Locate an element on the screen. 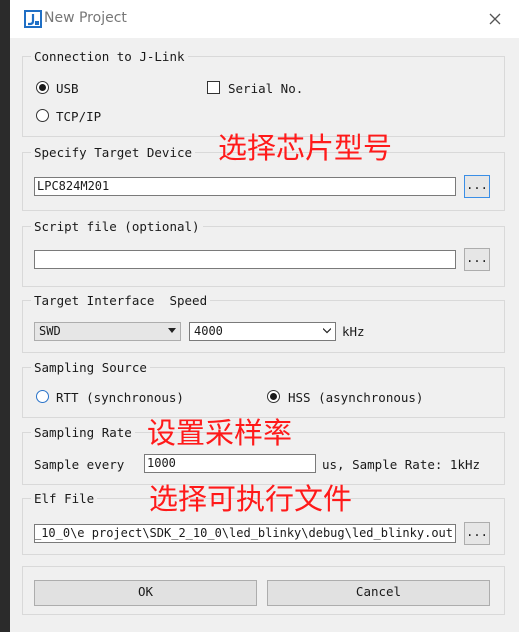 This screenshot has width=519, height=632. ok-button: OK is located at coordinates (145, 593).